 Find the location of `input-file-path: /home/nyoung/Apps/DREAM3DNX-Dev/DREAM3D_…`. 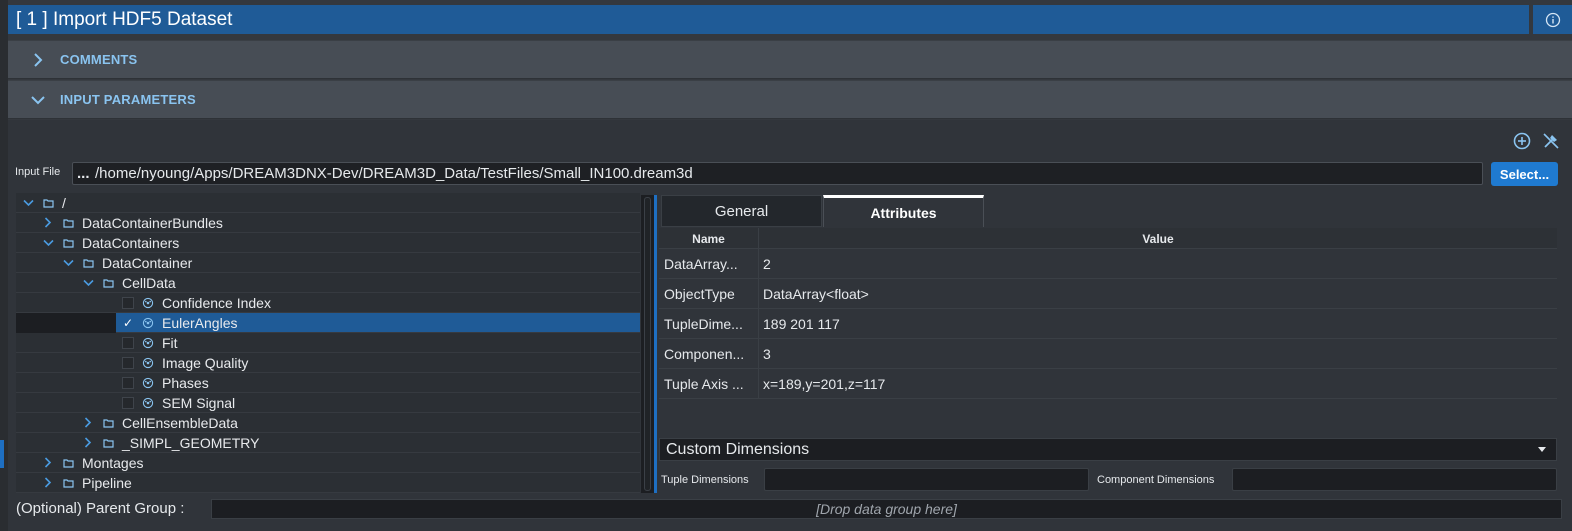

input-file-path: /home/nyoung/Apps/DREAM3DNX-Dev/DREAM3D_… is located at coordinates (394, 173).